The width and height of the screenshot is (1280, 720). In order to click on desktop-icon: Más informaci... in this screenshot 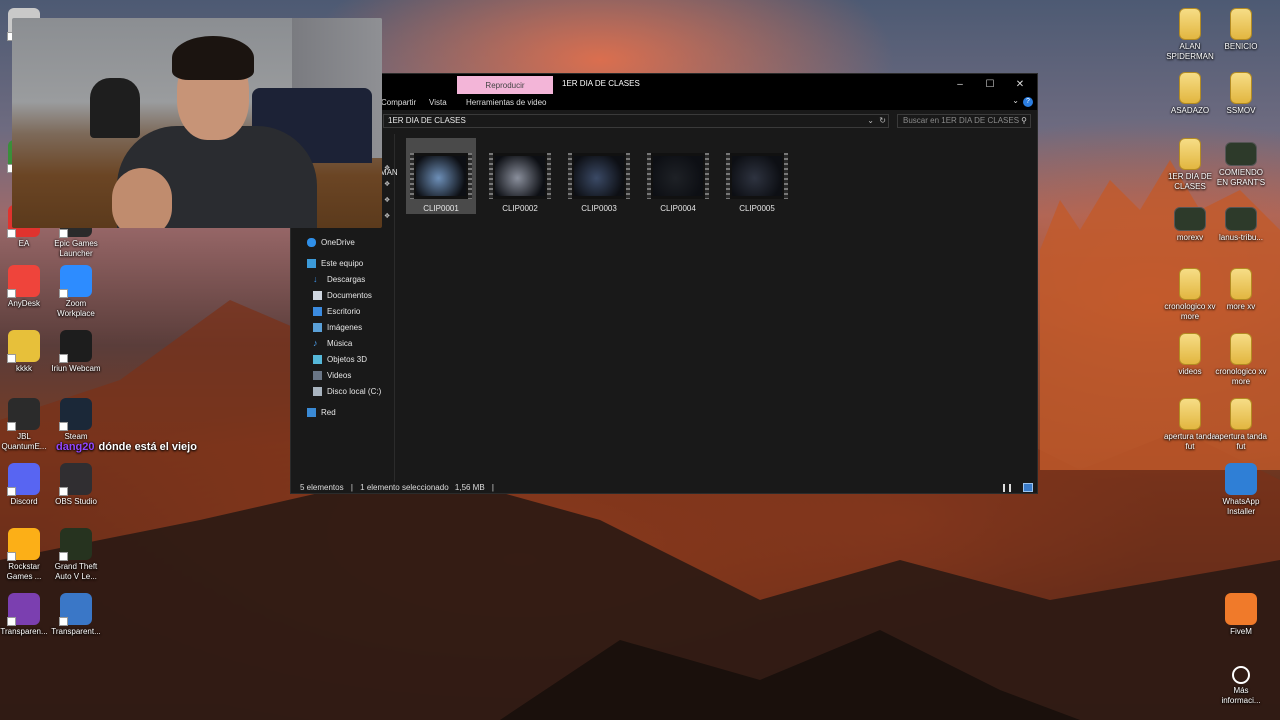, I will do `click(1241, 683)`.